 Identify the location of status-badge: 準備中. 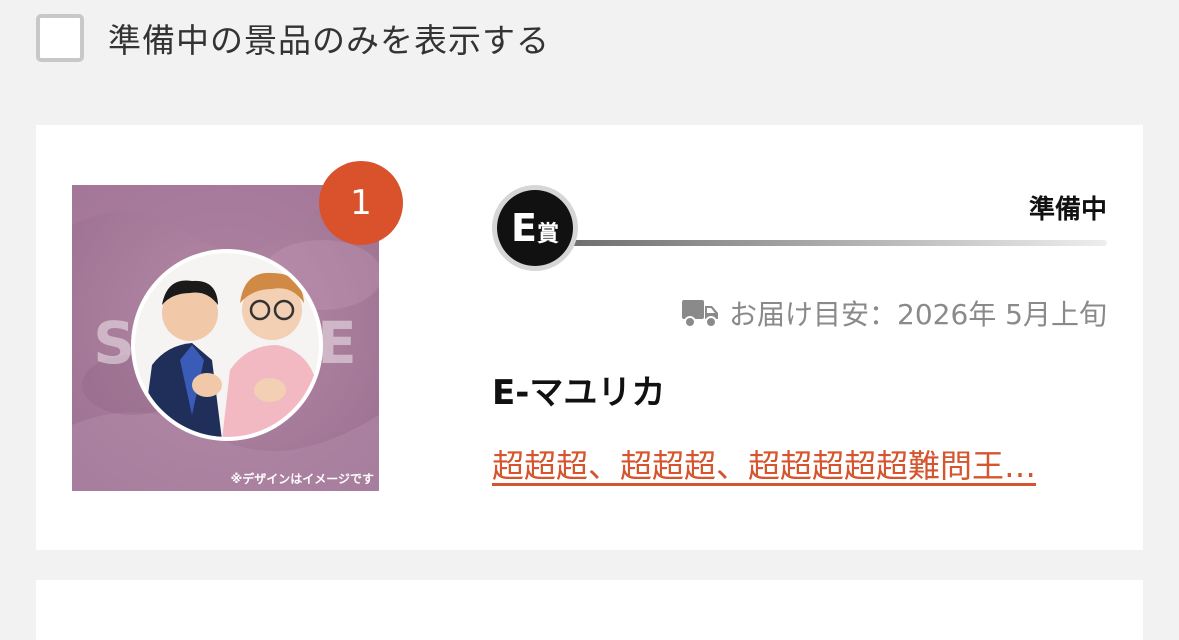
(1067, 210).